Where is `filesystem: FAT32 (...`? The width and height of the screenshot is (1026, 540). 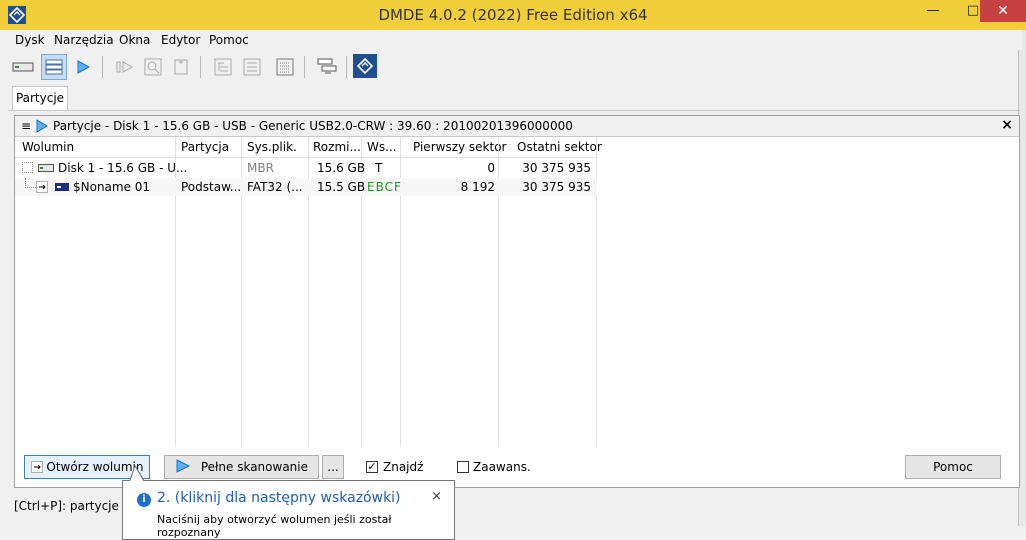
filesystem: FAT32 (... is located at coordinates (275, 187).